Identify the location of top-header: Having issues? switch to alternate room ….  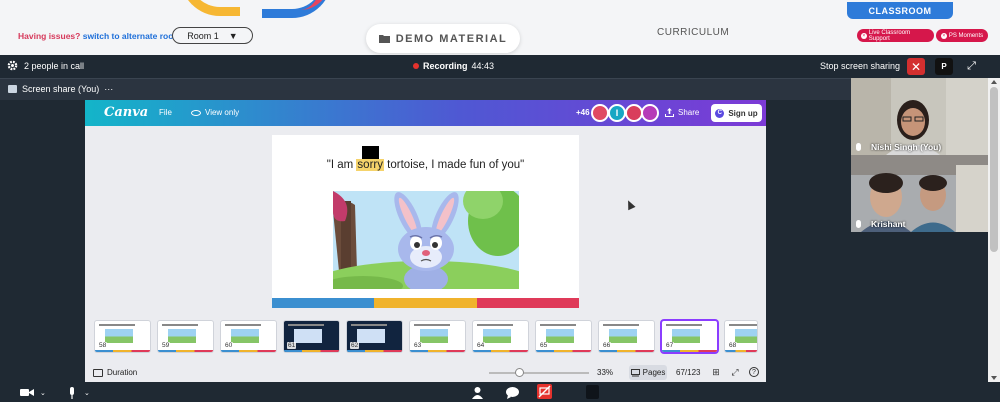
(500, 27).